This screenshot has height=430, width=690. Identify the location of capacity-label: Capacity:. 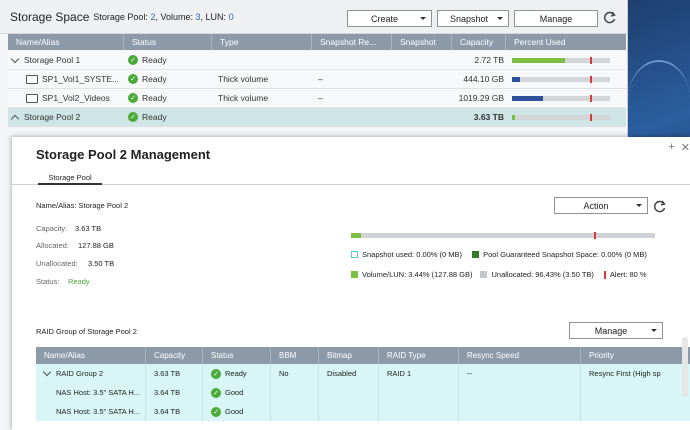
(52, 228).